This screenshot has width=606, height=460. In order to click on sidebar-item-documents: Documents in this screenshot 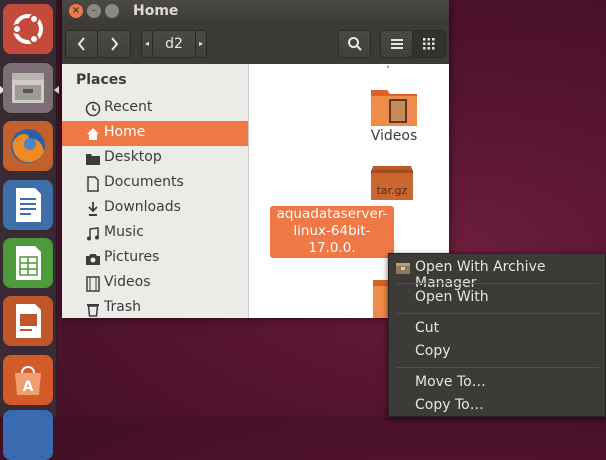, I will do `click(155, 183)`.